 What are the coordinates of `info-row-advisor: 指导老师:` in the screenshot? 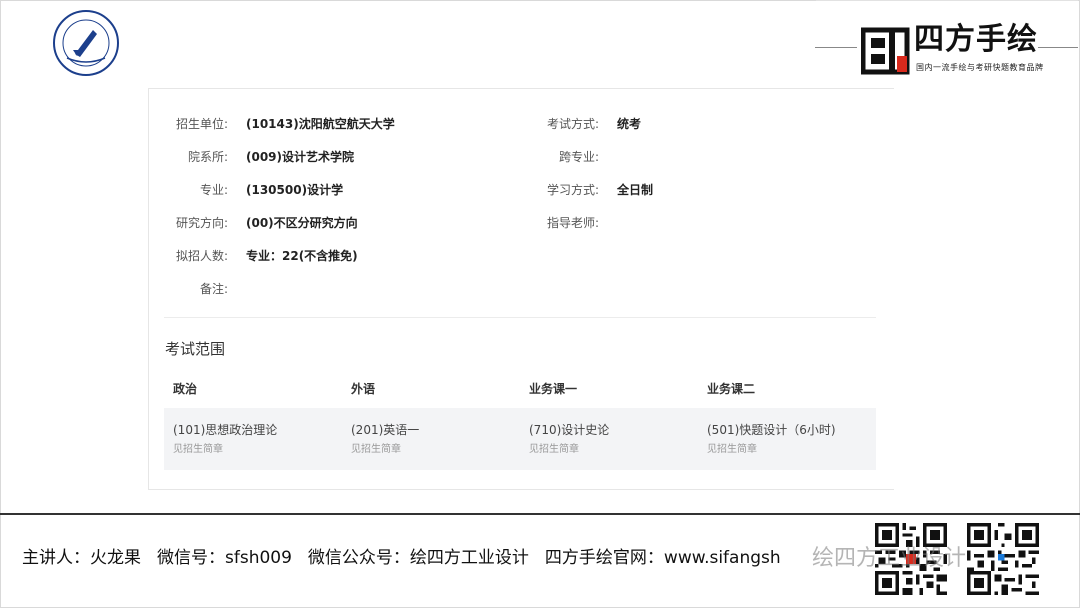 It's located at (569, 223).